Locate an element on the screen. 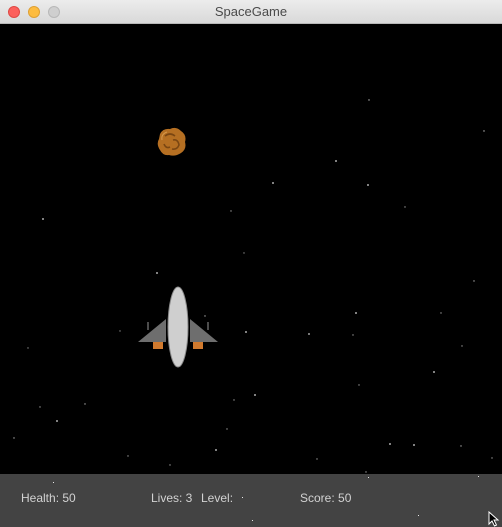 This screenshot has width=502, height=527. ship-fuselage is located at coordinates (178, 327).